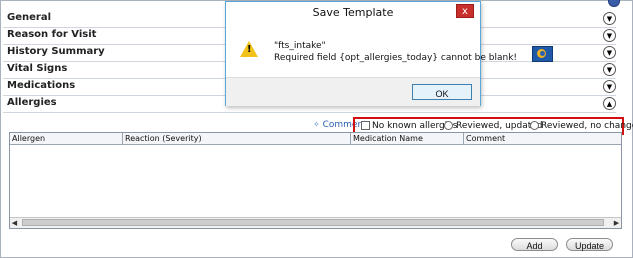 Image resolution: width=633 pixels, height=258 pixels. I want to click on chevron-up-icon: ▲, so click(609, 103).